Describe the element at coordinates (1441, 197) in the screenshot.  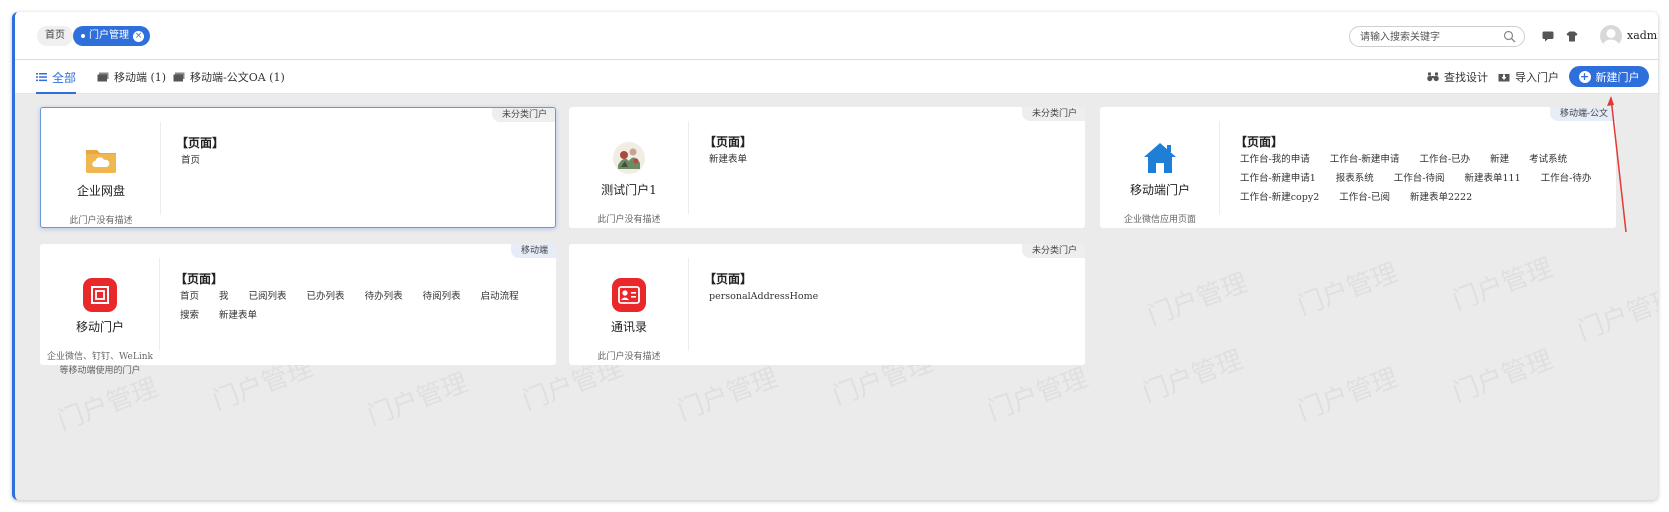
I see `page-link: 新建表单2222` at that location.